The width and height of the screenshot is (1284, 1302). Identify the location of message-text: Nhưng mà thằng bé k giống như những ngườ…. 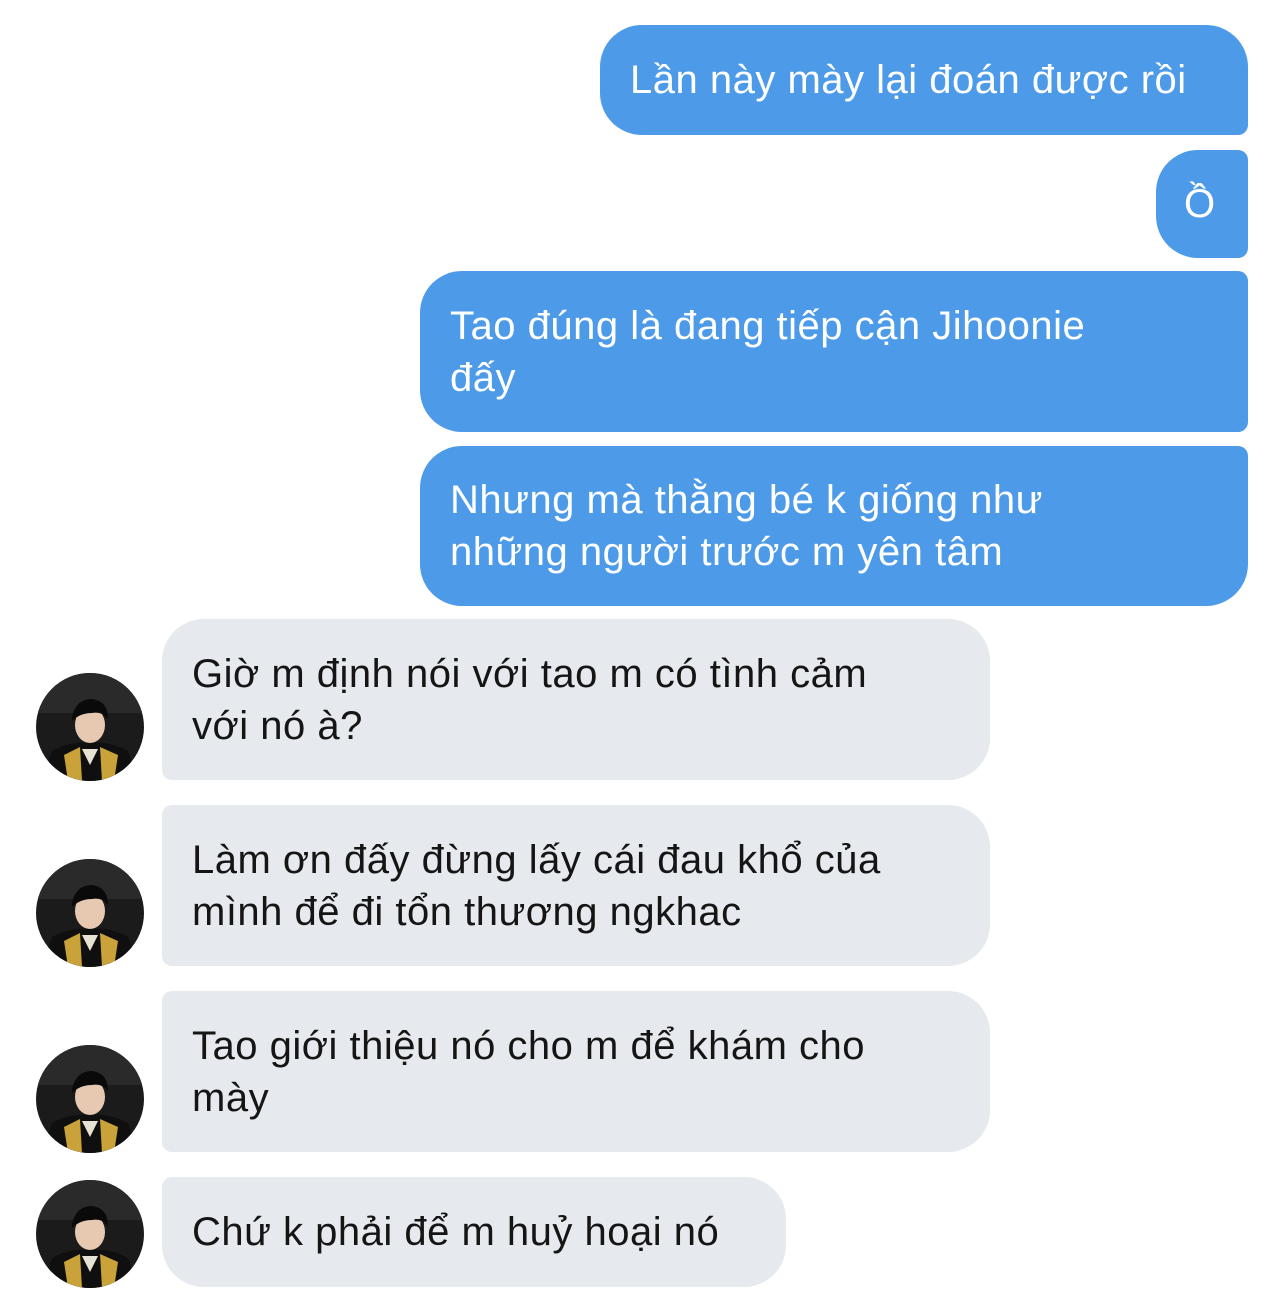
(746, 526).